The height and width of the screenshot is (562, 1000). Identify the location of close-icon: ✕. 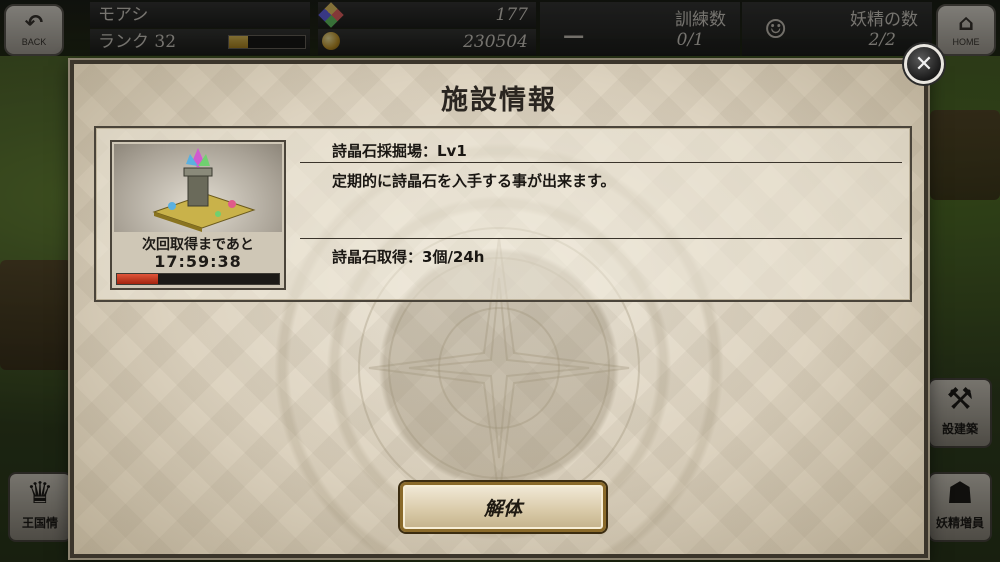
(924, 64).